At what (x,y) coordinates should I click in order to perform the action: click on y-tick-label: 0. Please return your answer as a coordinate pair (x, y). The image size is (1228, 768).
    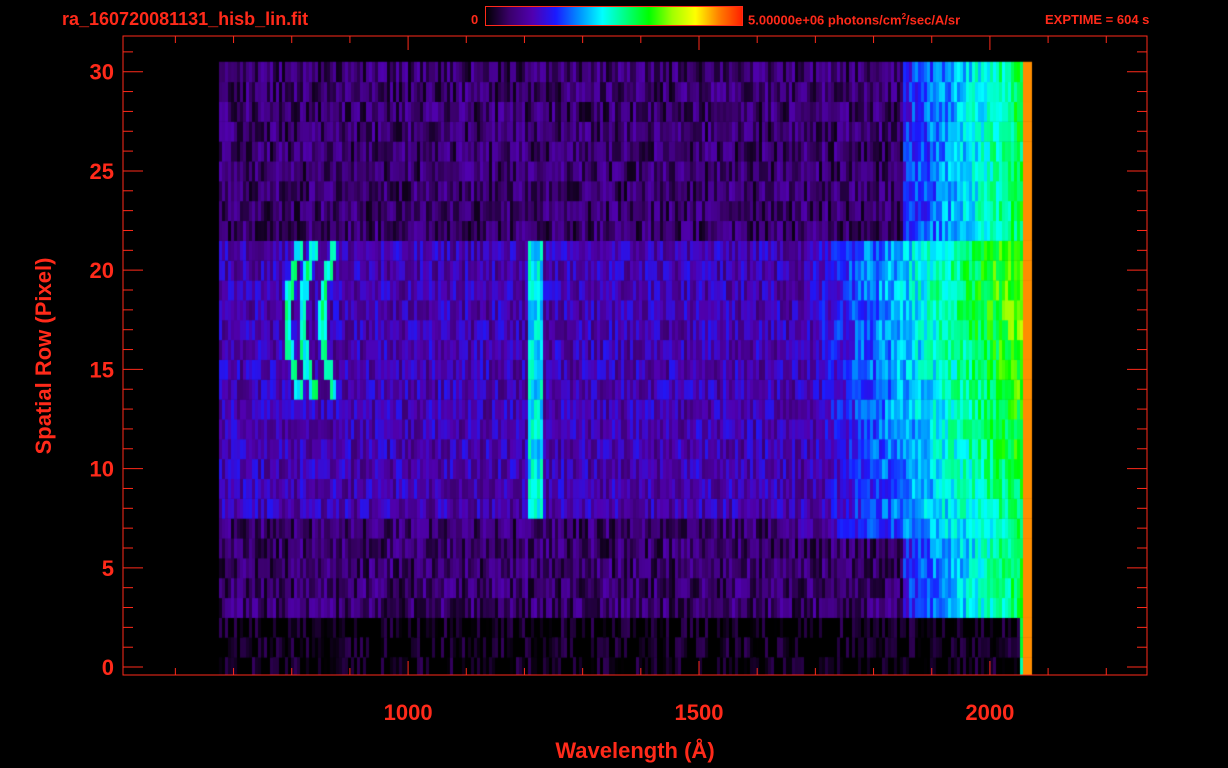
    Looking at the image, I should click on (108, 667).